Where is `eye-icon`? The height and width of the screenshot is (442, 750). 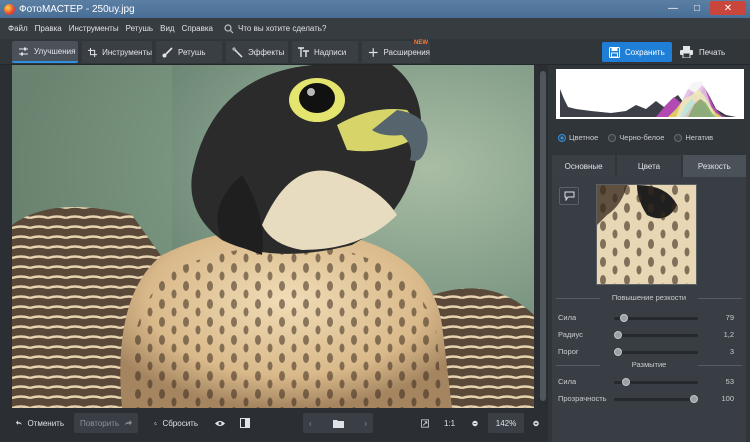
eye-icon is located at coordinates (220, 423).